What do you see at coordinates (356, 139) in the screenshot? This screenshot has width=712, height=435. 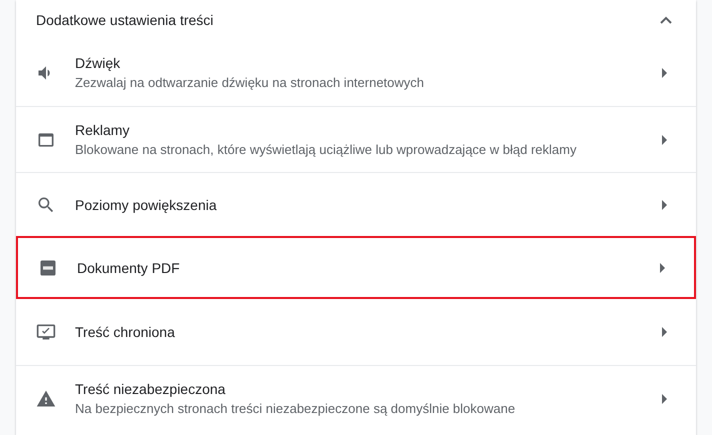 I see `settings-row: Reklamy Blokowane na stronach, które wyświetlają uciążliwe lub wprowadzające w błąd reklamy` at bounding box center [356, 139].